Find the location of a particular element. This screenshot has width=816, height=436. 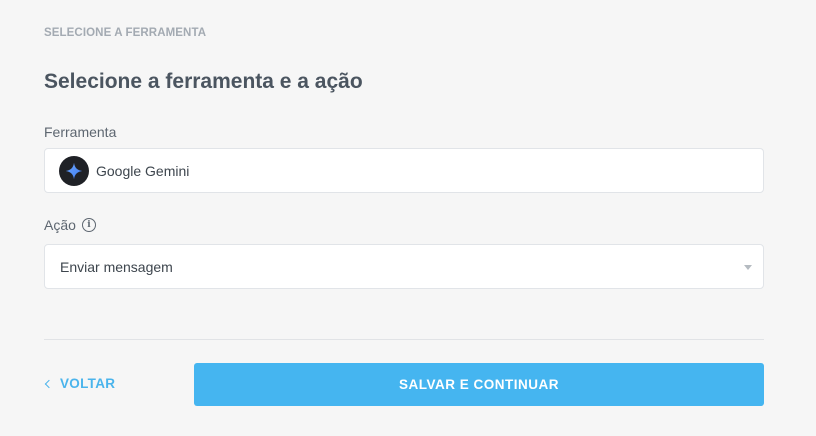

back-link-label: VOLTAR is located at coordinates (88, 383).